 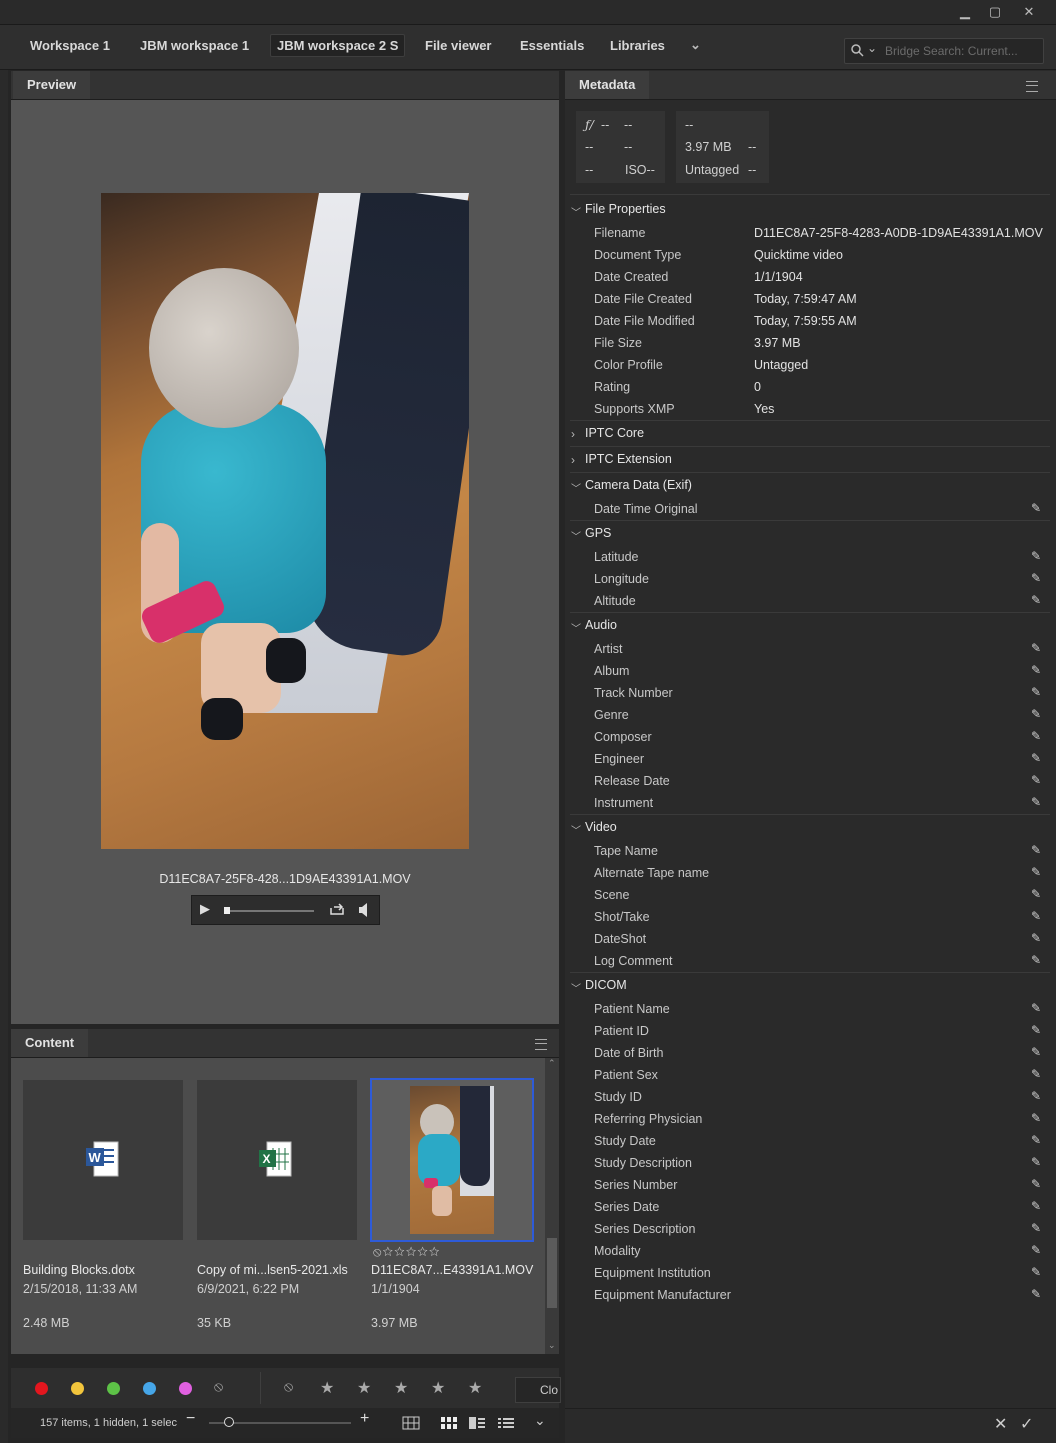 I want to click on tab-file-viewer: File viewer, so click(x=458, y=45).